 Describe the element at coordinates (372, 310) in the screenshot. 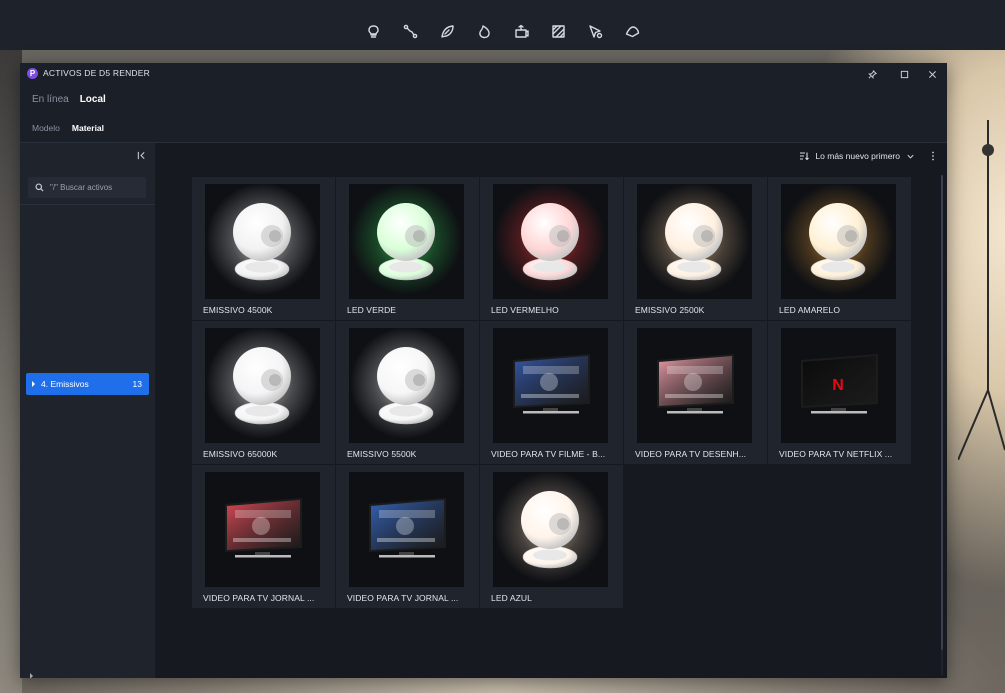

I see `asset-label: LED VERDE` at that location.